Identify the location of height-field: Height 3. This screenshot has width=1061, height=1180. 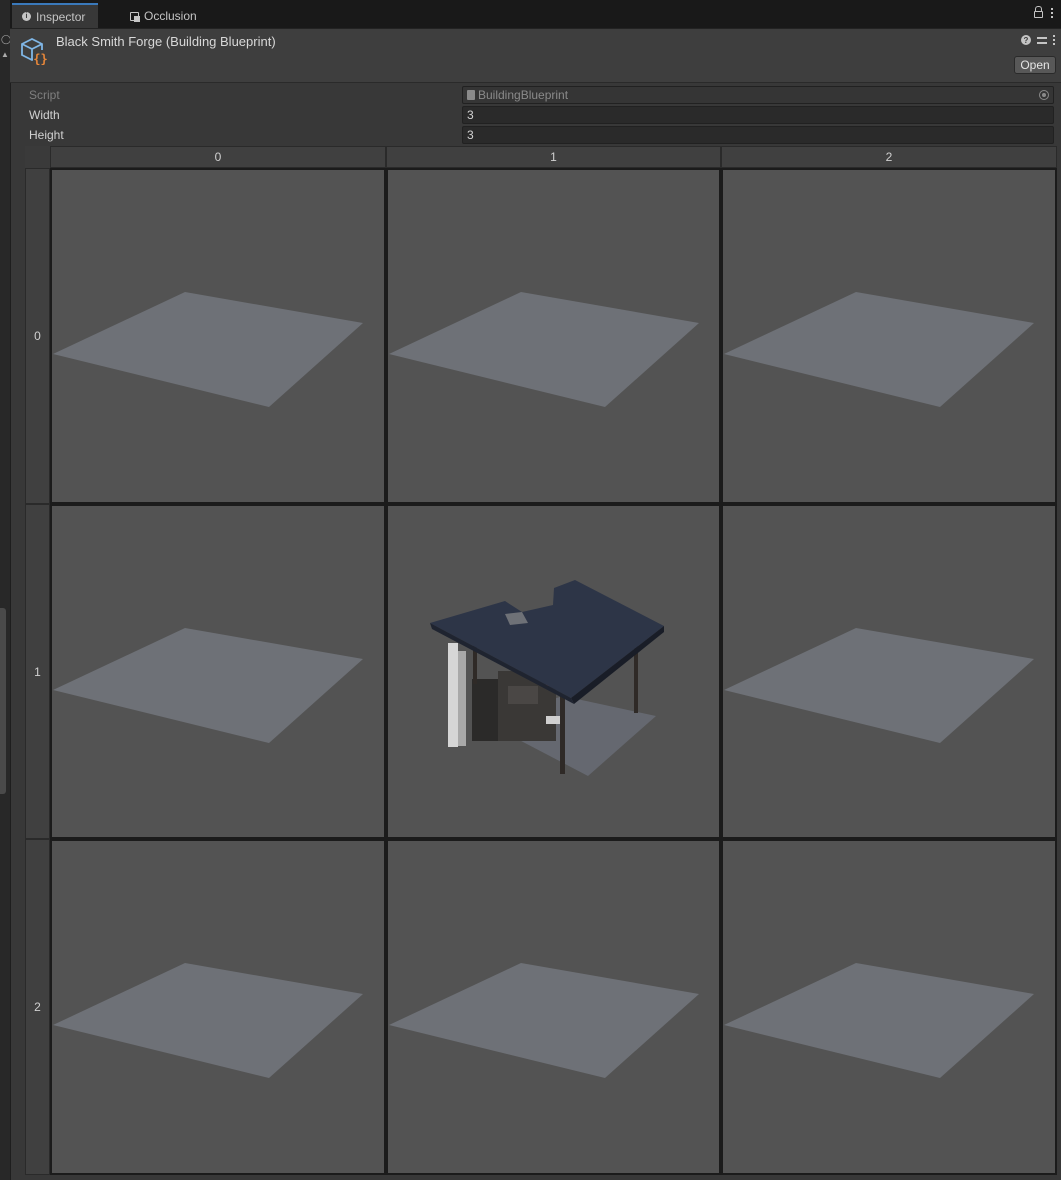
(541, 135).